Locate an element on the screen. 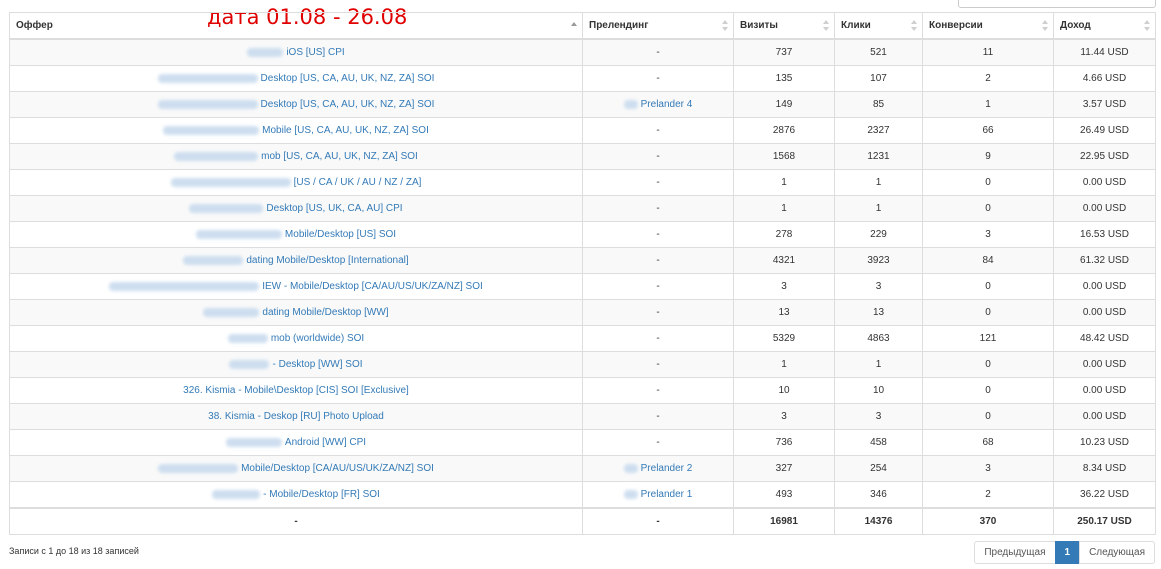 The image size is (1161, 569). conversions-cell: 2 is located at coordinates (988, 78).